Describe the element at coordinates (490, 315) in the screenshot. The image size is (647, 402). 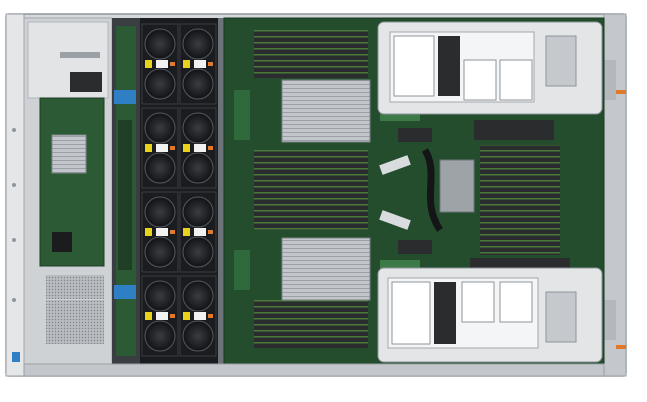
I see `riser-cage-bottom` at that location.